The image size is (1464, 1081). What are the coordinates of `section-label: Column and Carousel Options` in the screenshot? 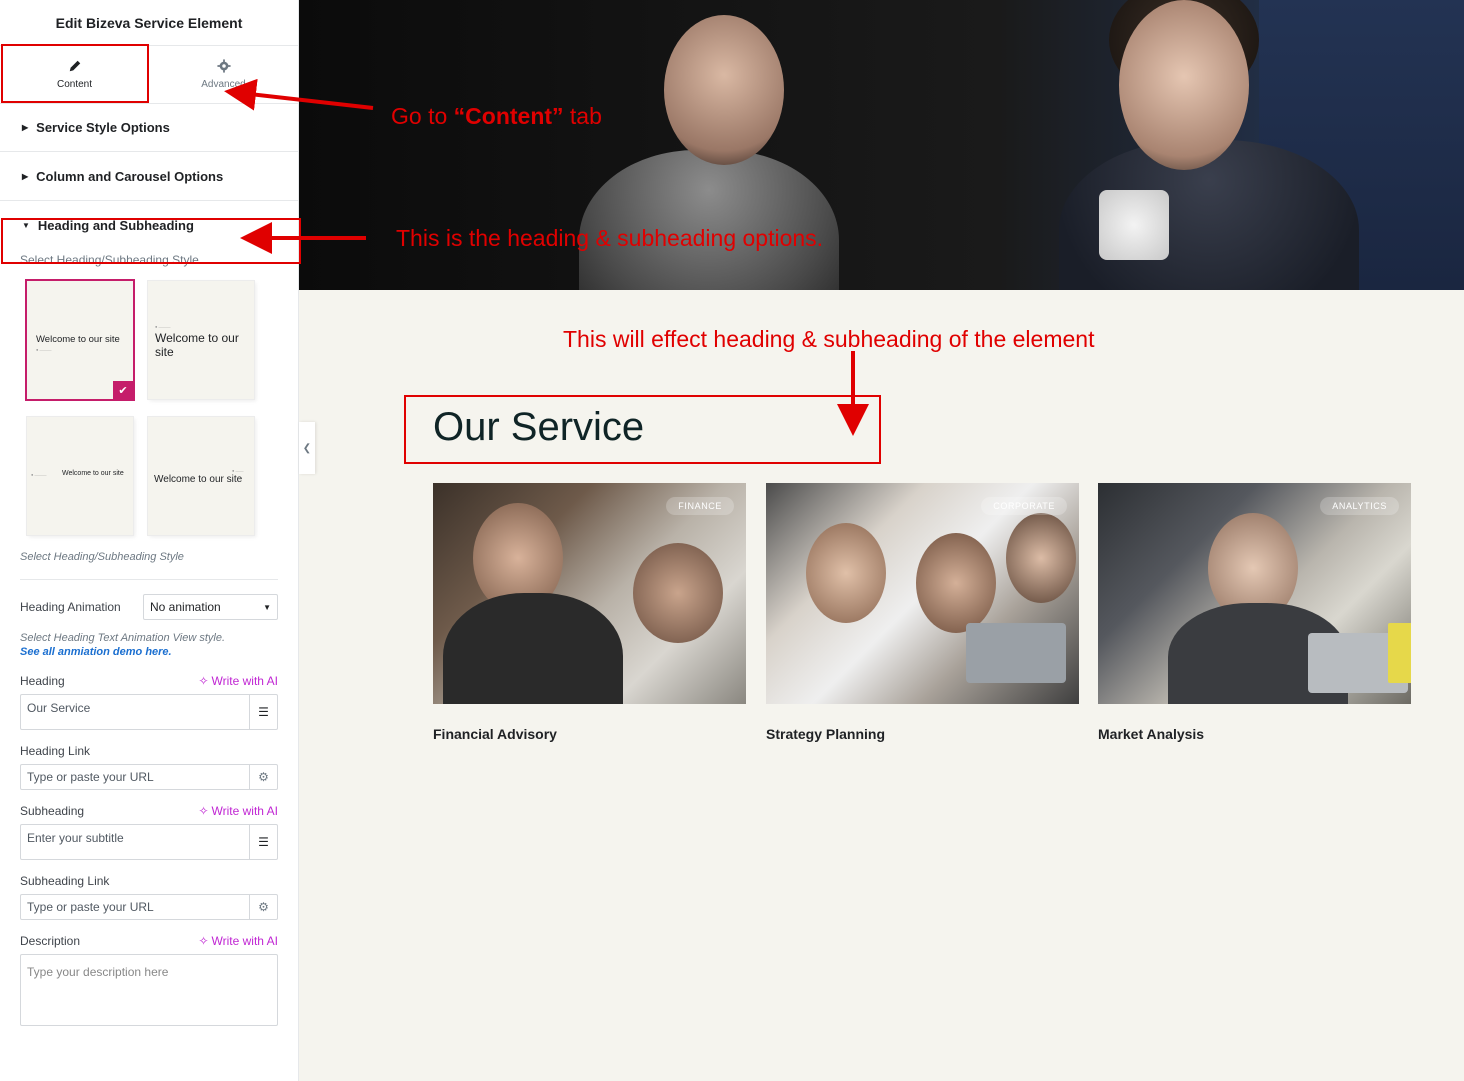 It's located at (130, 176).